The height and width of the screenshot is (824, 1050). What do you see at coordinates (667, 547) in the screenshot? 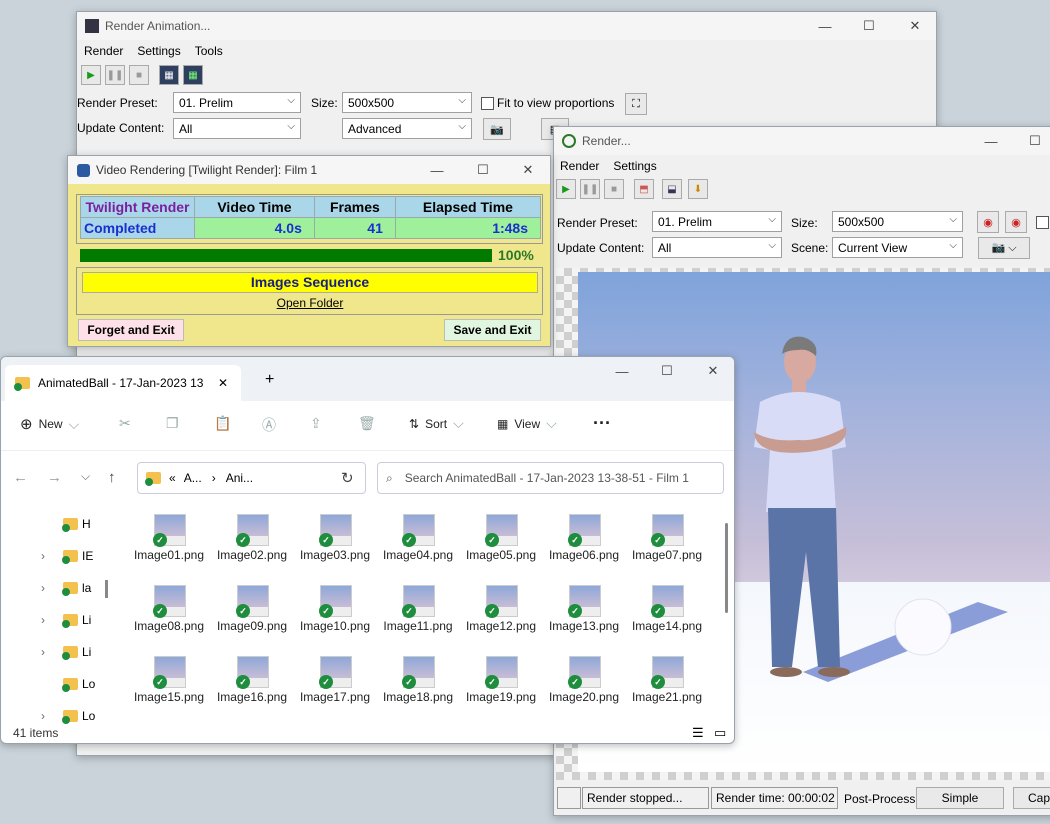
I see `file-item: ✓ Image07.png` at bounding box center [667, 547].